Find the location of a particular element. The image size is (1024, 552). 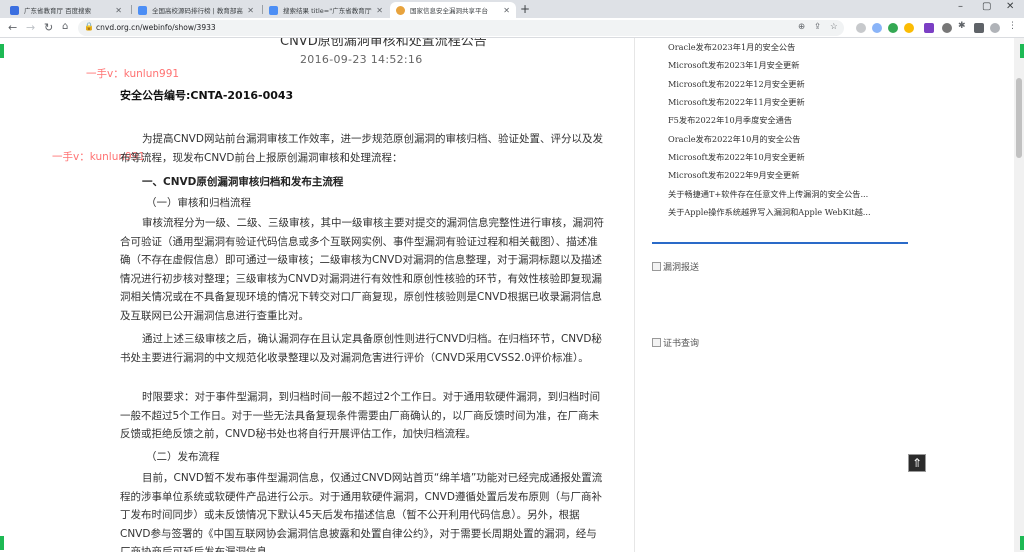

section-divider is located at coordinates (780, 243).